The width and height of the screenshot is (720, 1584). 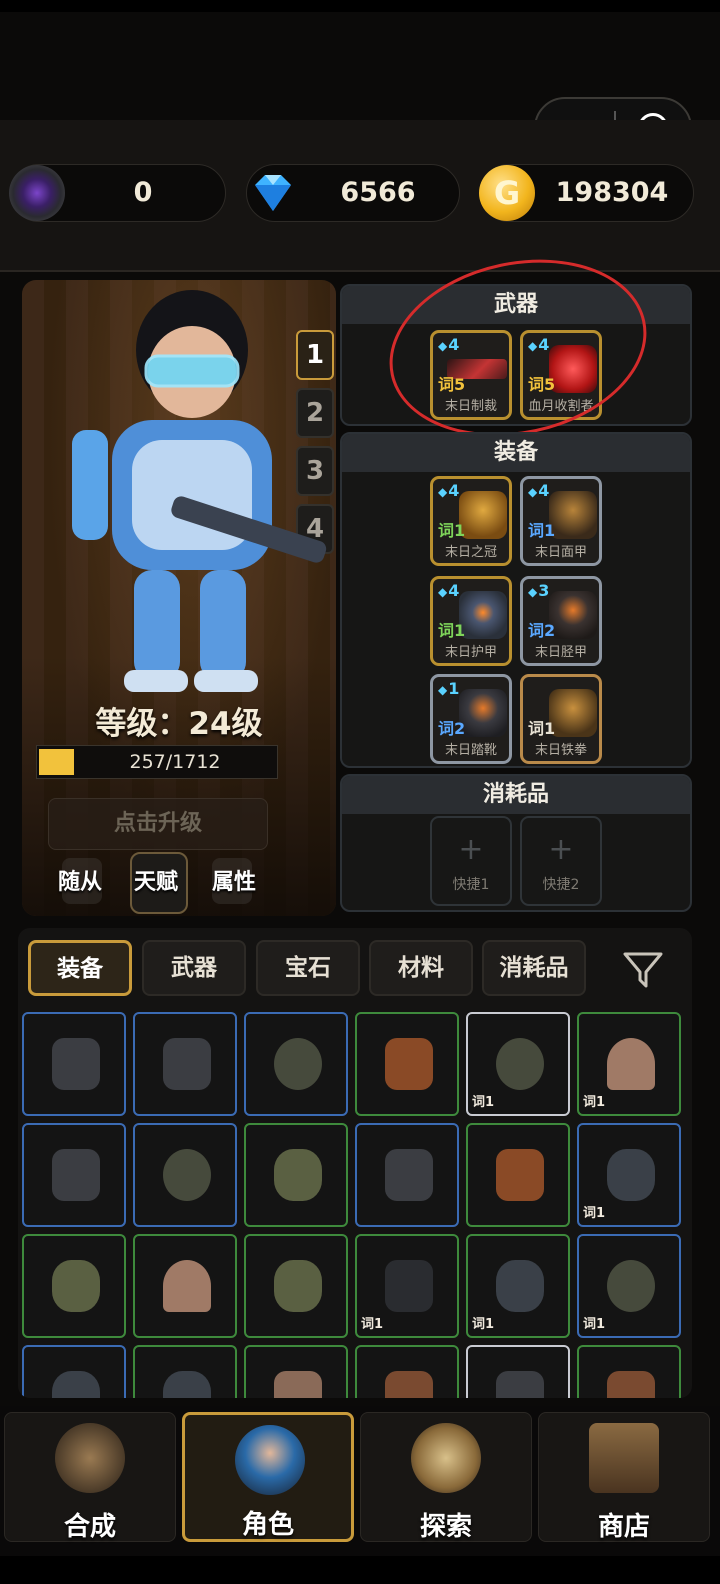 What do you see at coordinates (471, 861) in the screenshot?
I see `quick-slot-1: + 快捷1` at bounding box center [471, 861].